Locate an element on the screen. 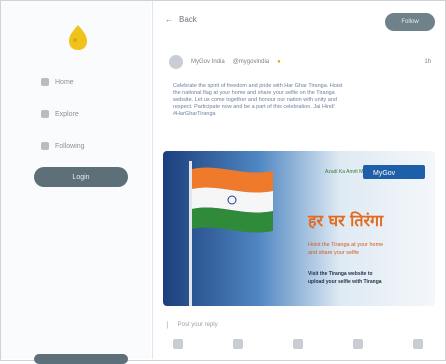 The height and width of the screenshot is (364, 446). account-button is located at coordinates (81, 359).